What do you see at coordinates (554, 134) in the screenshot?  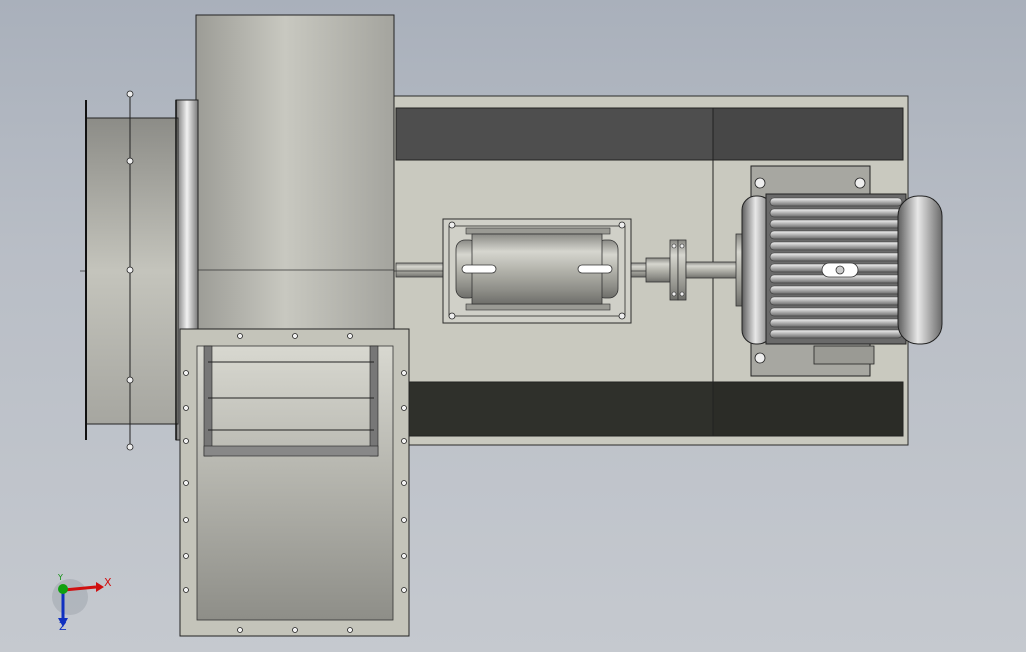 I see `frame-rail-top-left` at bounding box center [554, 134].